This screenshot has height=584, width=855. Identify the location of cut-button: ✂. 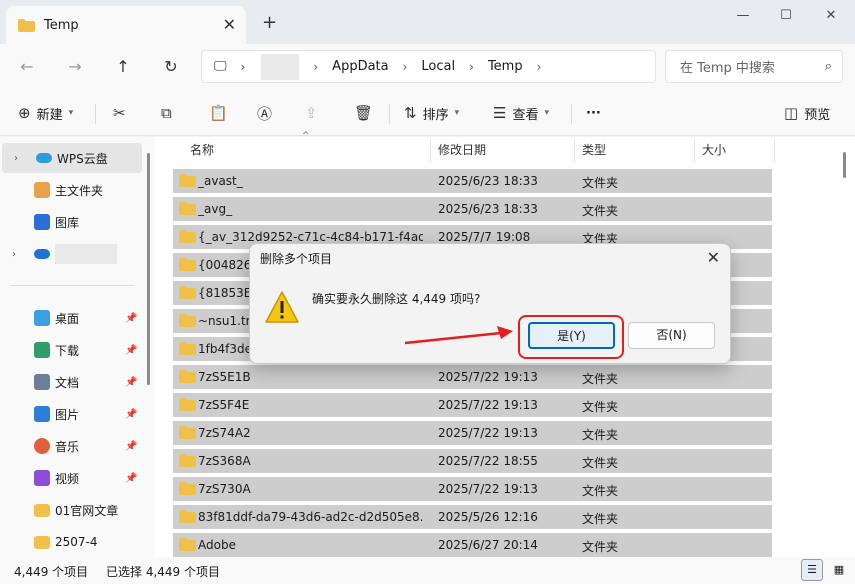
(122, 113).